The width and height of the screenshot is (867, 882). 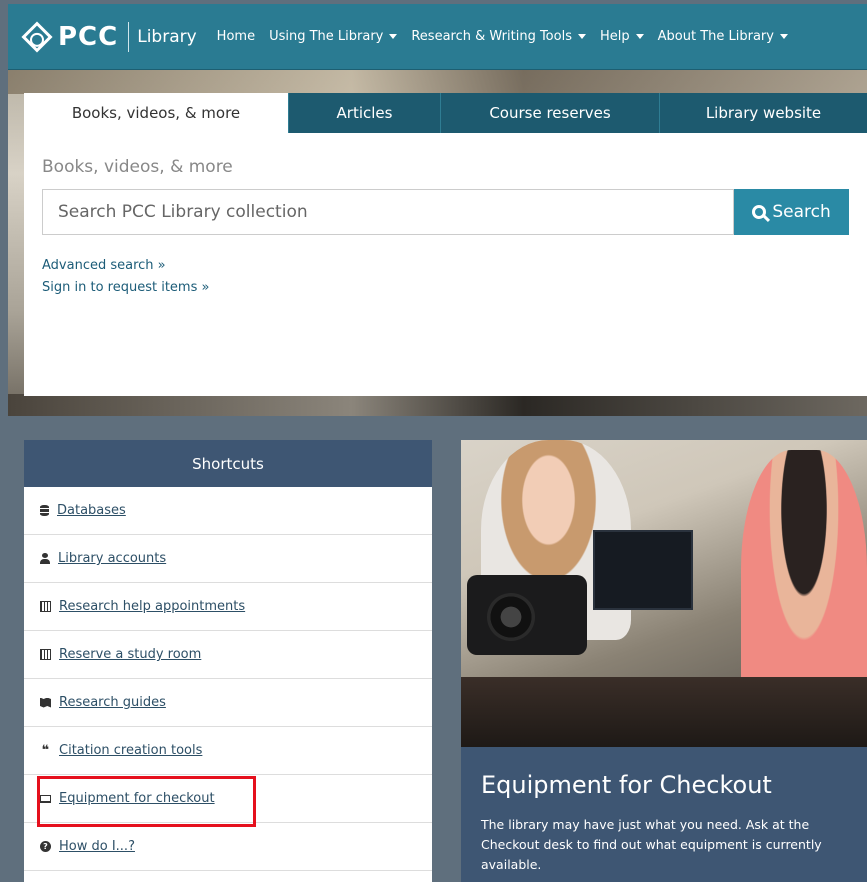 What do you see at coordinates (228, 655) in the screenshot?
I see `shortcut-reserve-study-room: Reserve a study room` at bounding box center [228, 655].